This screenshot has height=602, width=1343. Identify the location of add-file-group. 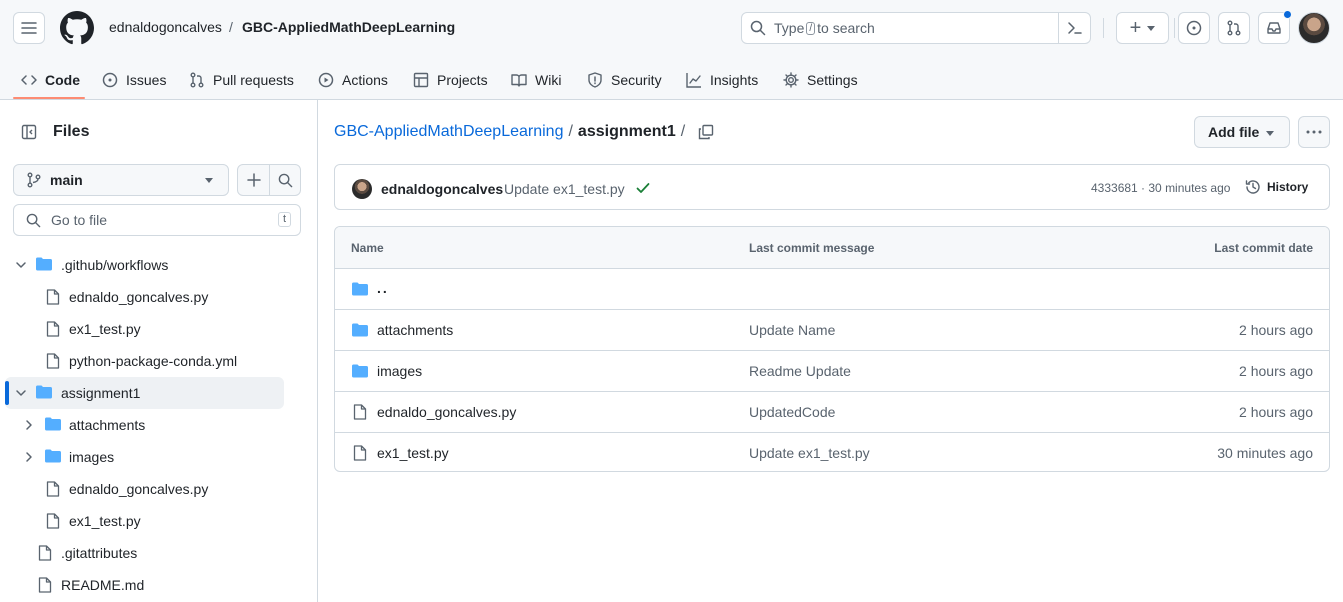
(269, 180).